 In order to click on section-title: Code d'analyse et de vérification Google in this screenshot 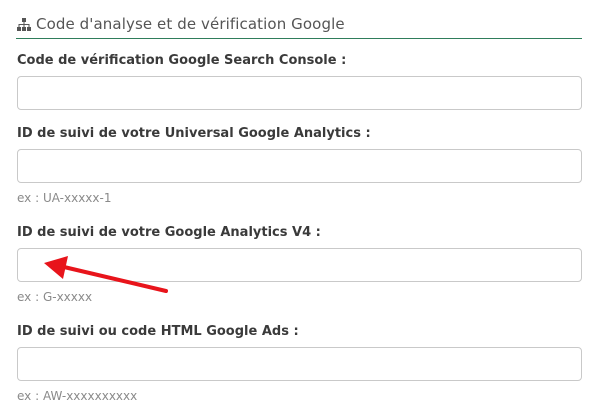, I will do `click(190, 24)`.